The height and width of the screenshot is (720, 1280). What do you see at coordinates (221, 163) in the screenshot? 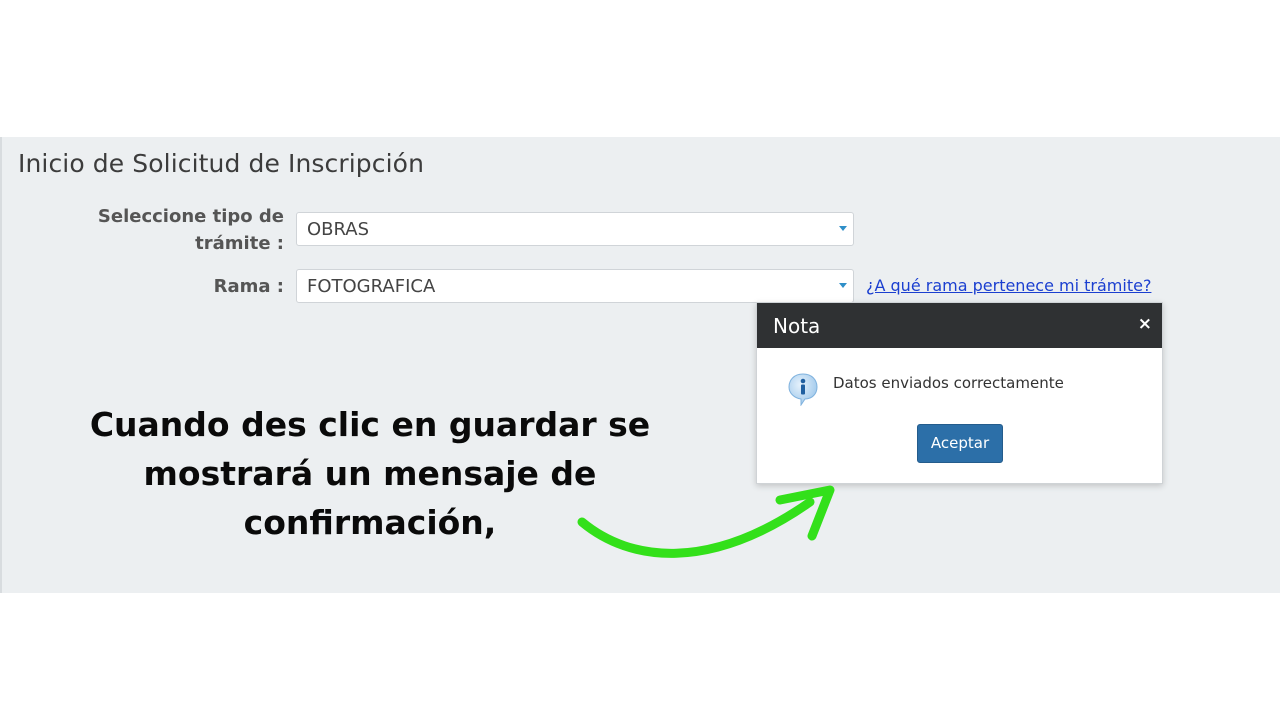
I see `page-title: Inicio de Solicitud de Inscripción` at bounding box center [221, 163].